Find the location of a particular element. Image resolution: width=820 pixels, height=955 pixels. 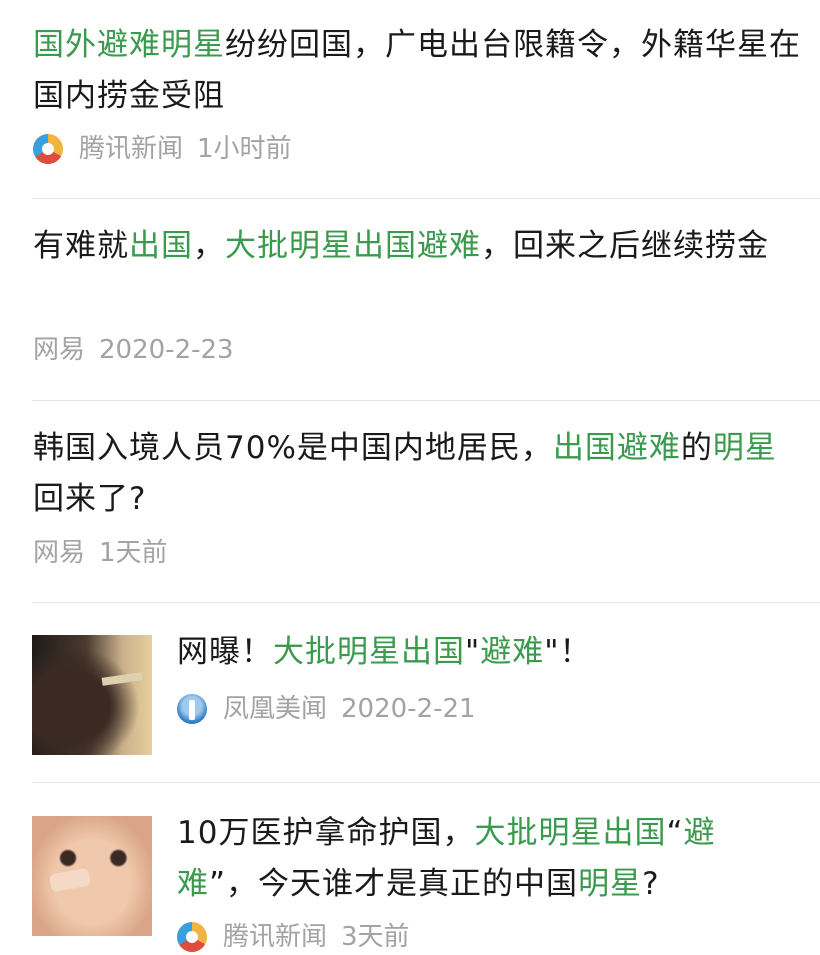

title-text: ? is located at coordinates (651, 884).